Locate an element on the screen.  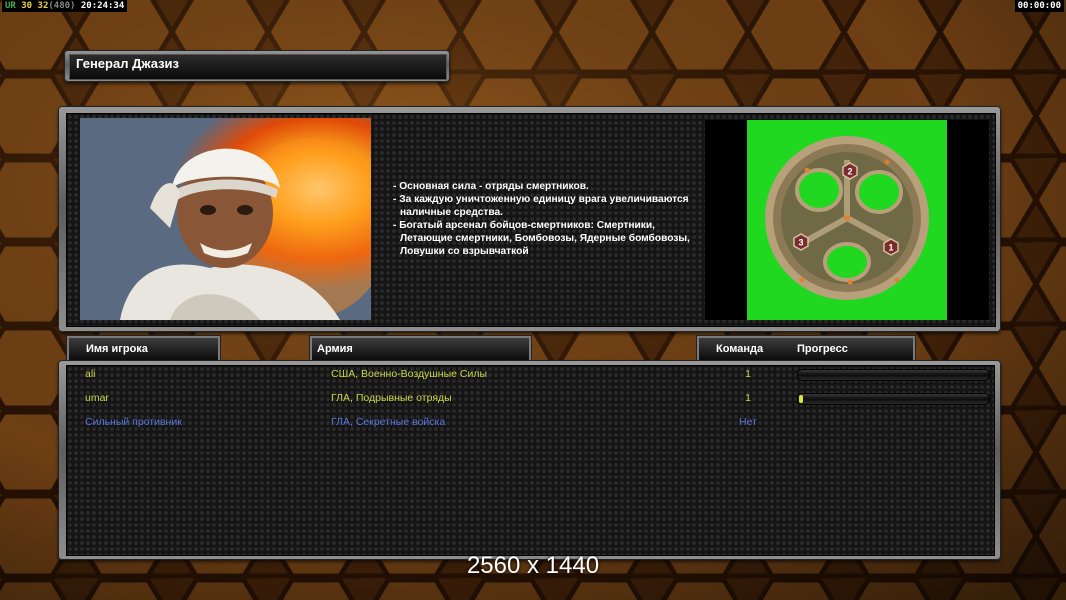
column-header-army: Армия is located at coordinates (420, 349).